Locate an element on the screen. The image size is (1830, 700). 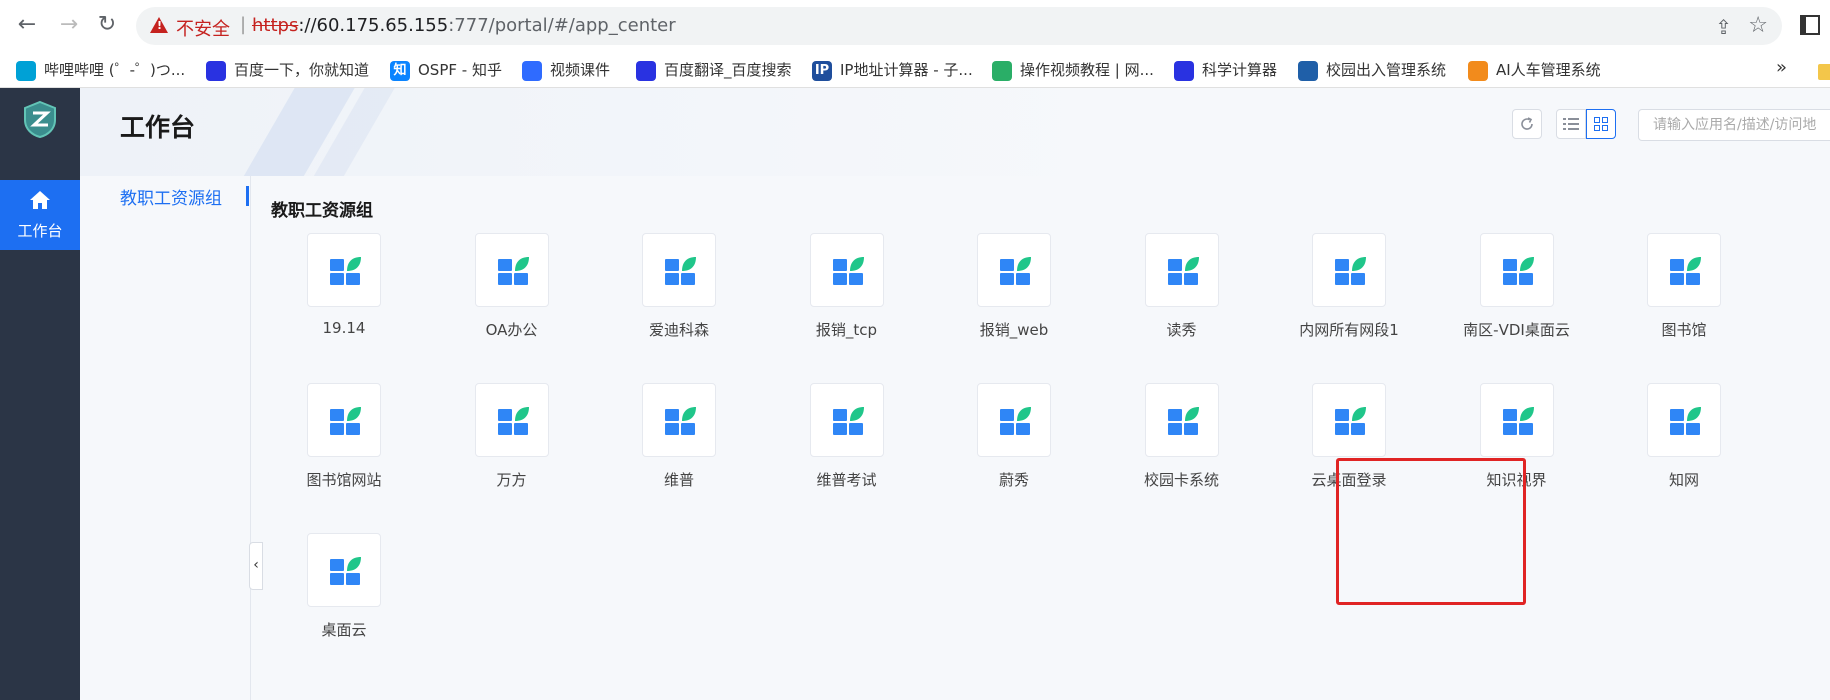
app-tile: 知网 is located at coordinates (1681, 443).